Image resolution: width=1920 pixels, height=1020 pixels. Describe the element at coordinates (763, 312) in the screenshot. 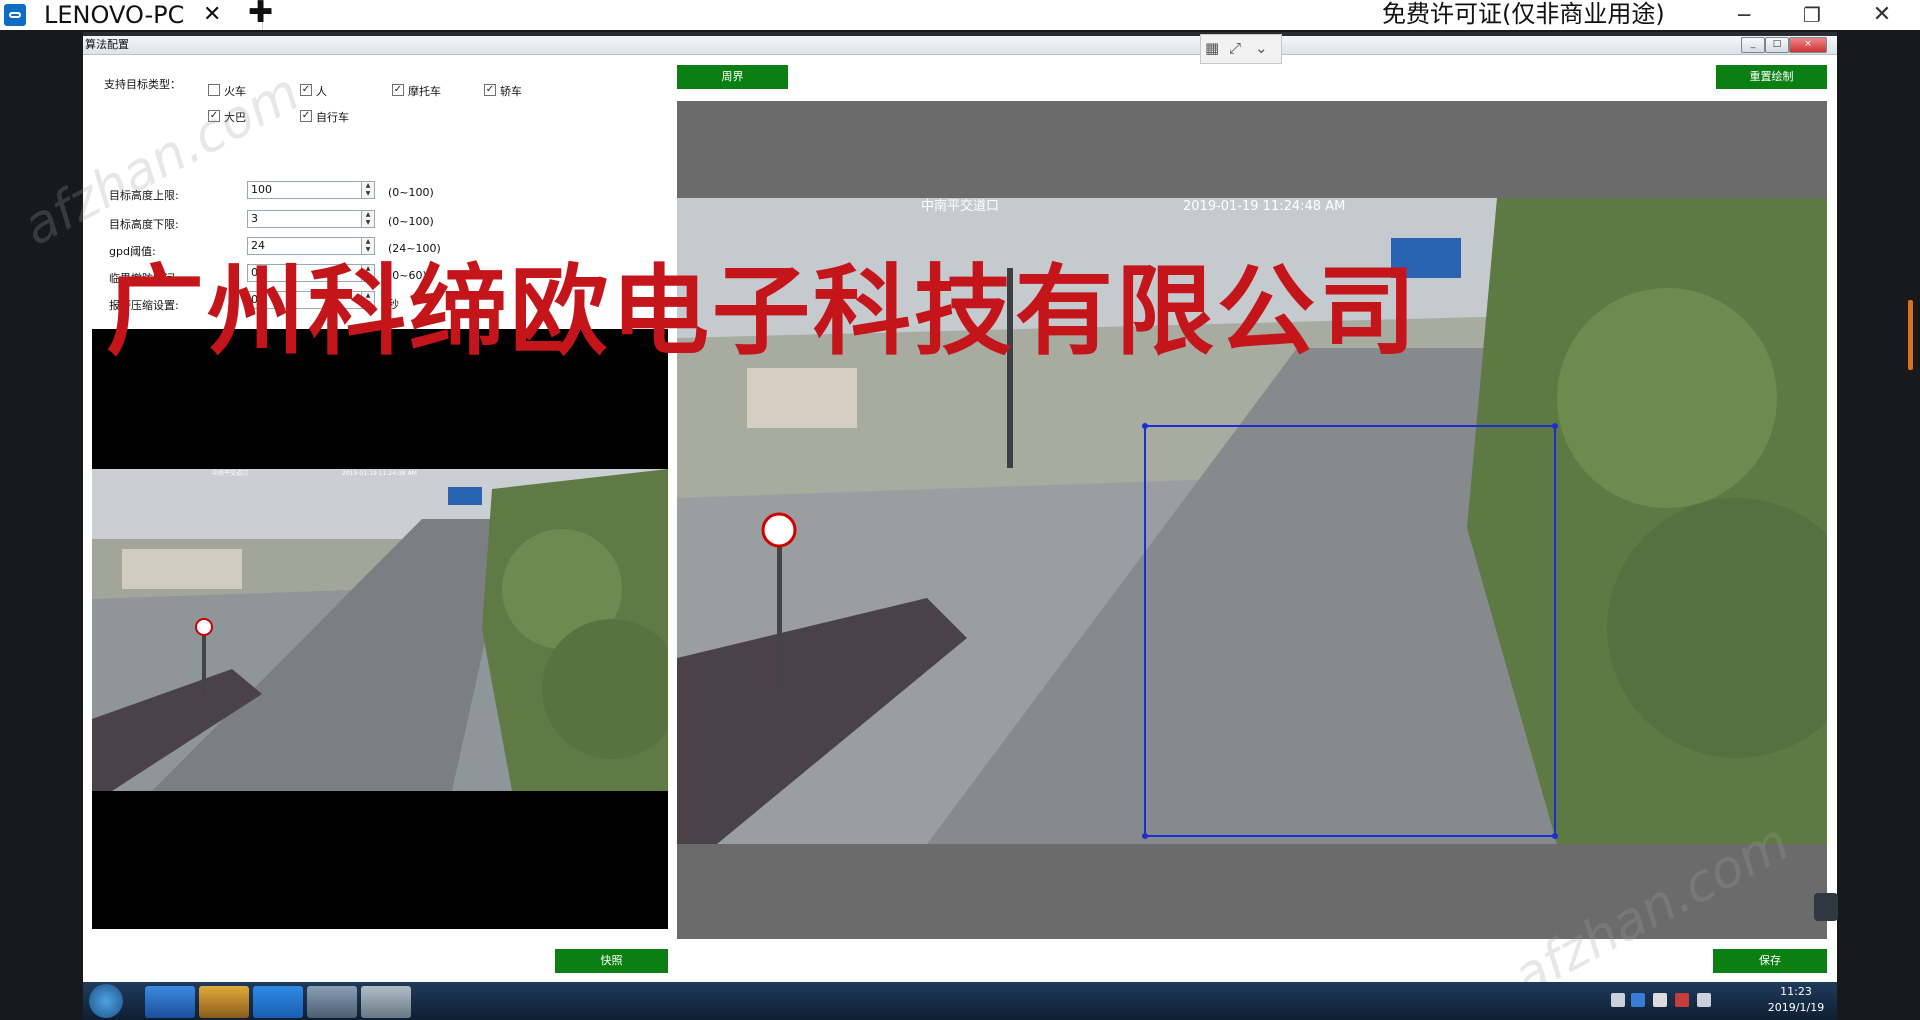

I see `company-watermark: 广州科缔欧电子科技有限公司` at that location.